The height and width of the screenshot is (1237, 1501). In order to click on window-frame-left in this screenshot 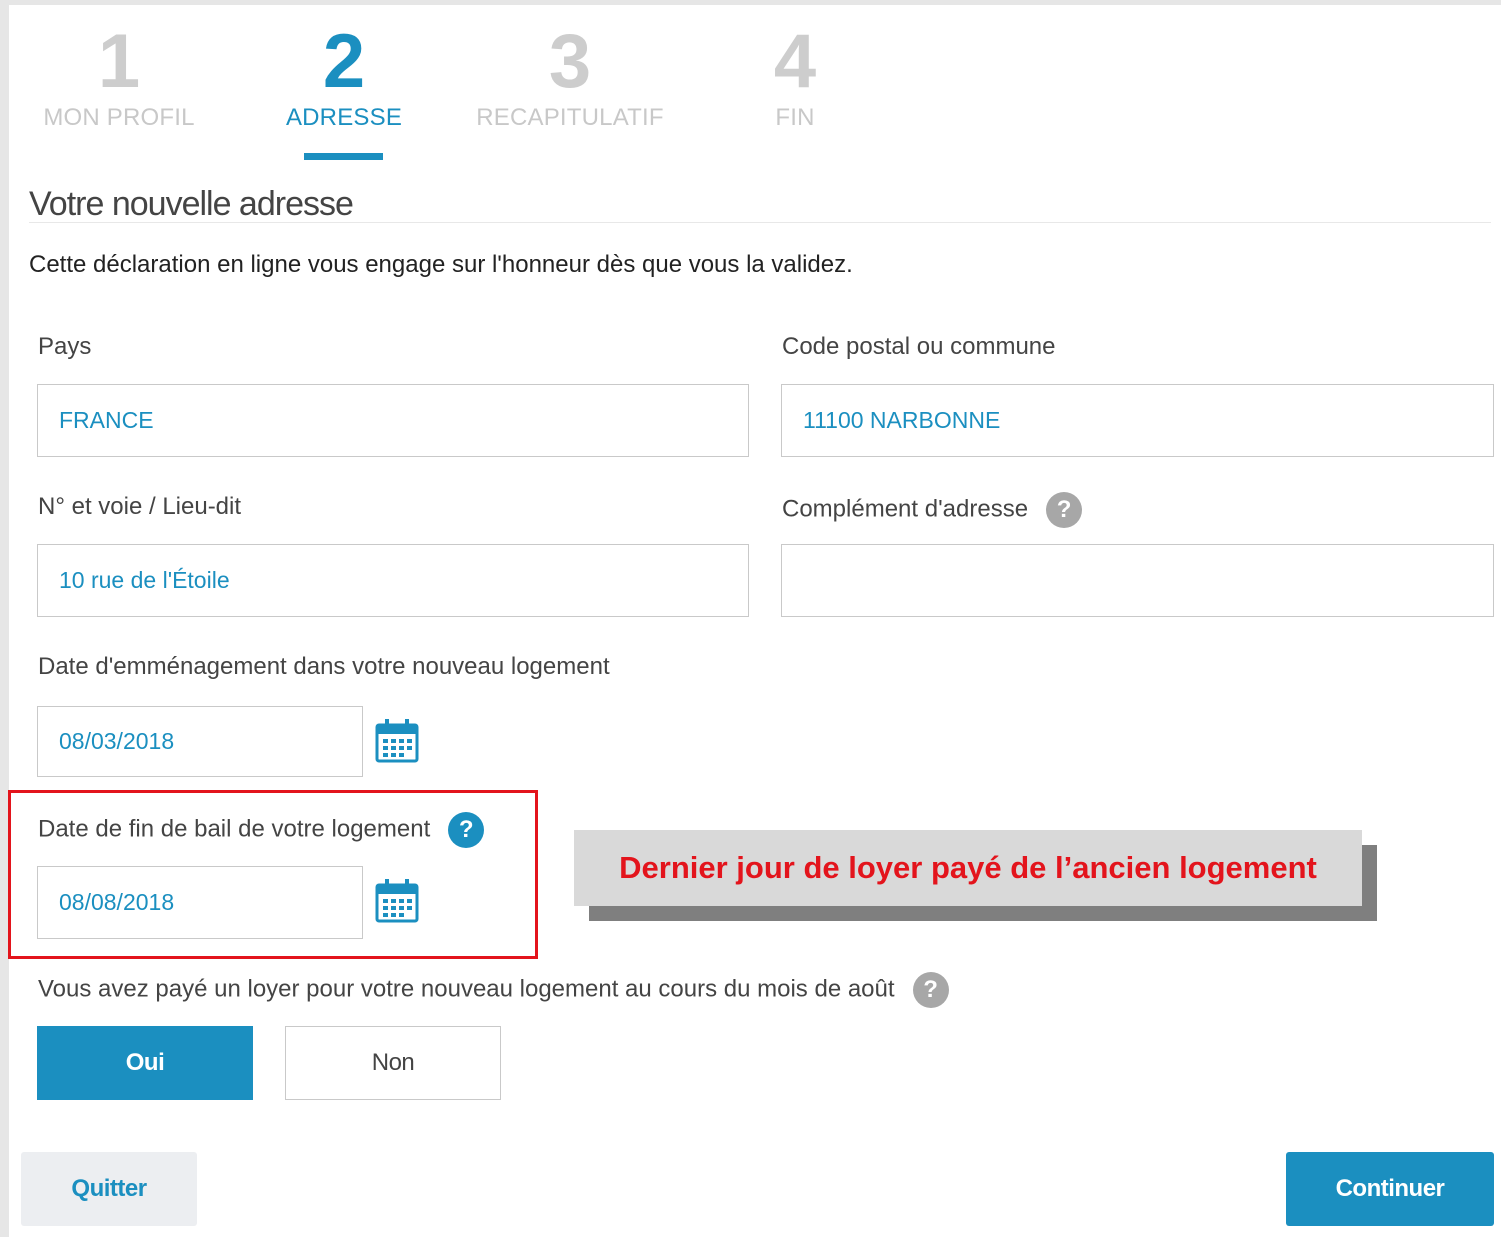, I will do `click(4, 618)`.